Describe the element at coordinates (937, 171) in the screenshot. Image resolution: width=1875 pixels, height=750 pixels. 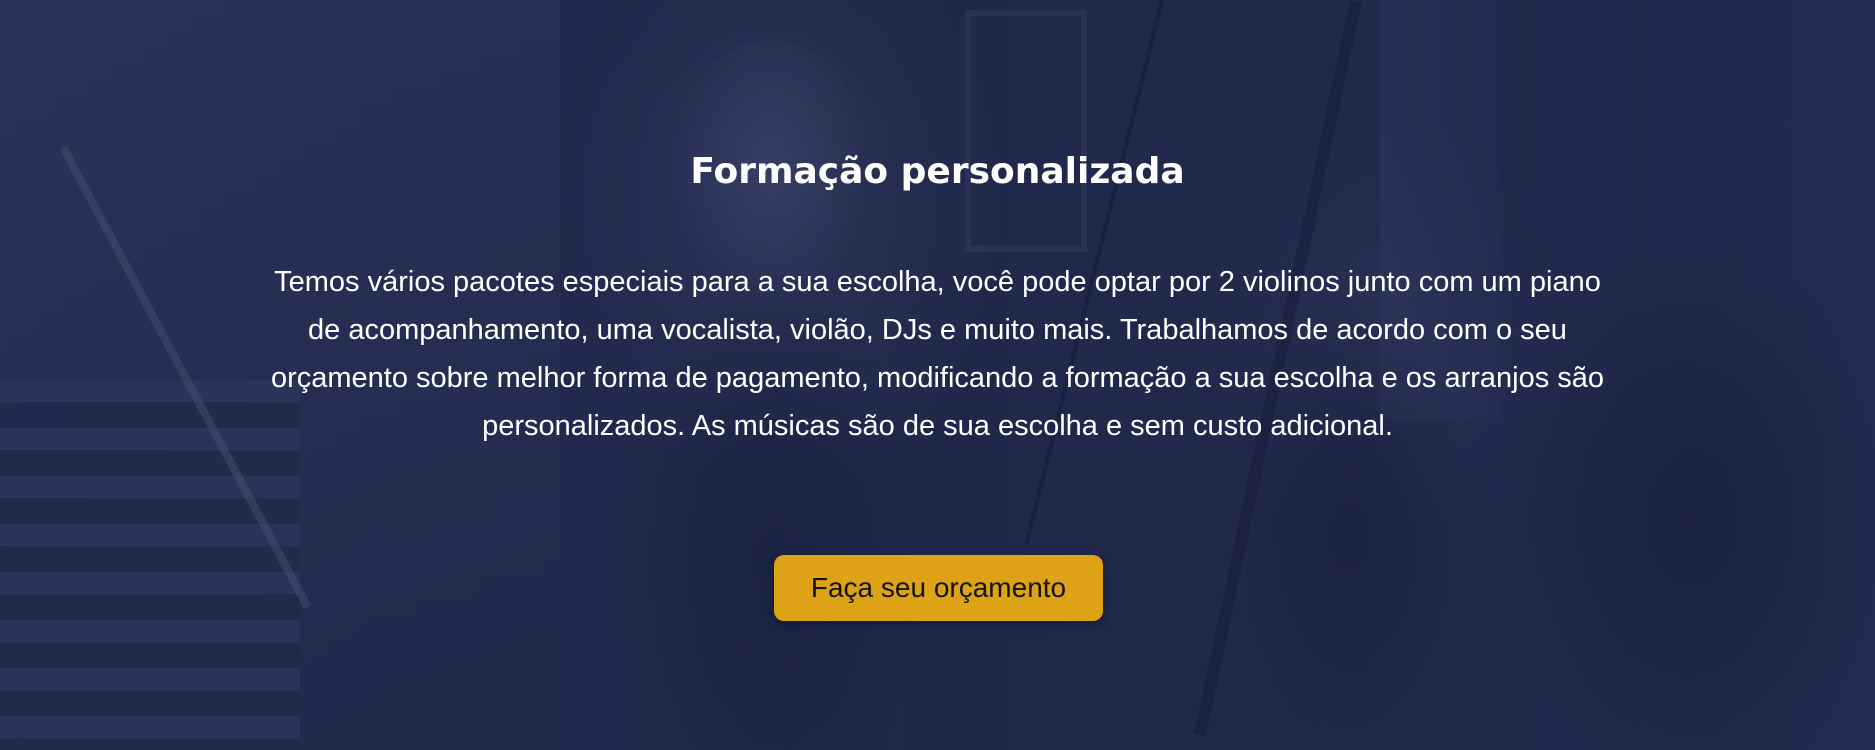
I see `section-title: Formação personalizada` at that location.